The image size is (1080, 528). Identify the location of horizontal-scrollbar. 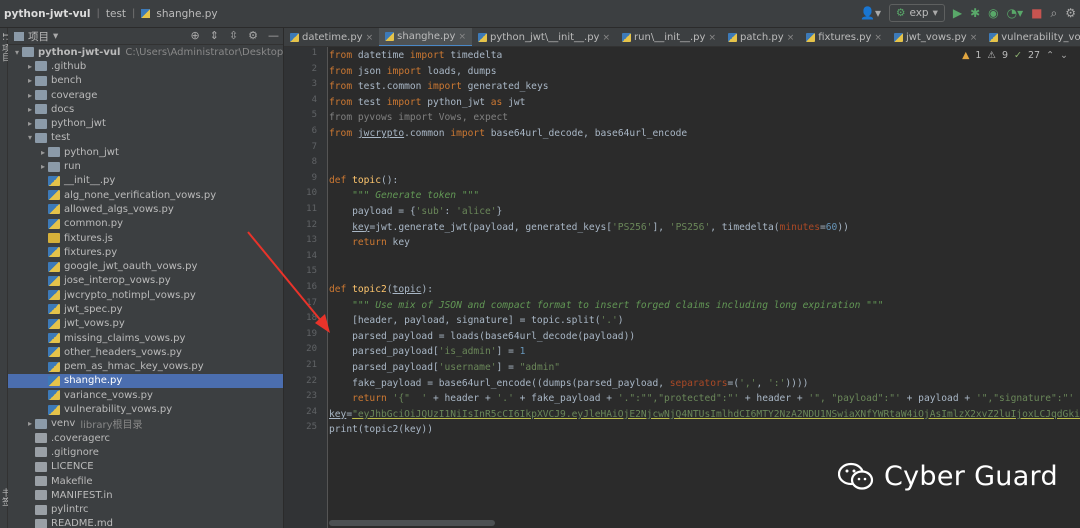
(412, 523).